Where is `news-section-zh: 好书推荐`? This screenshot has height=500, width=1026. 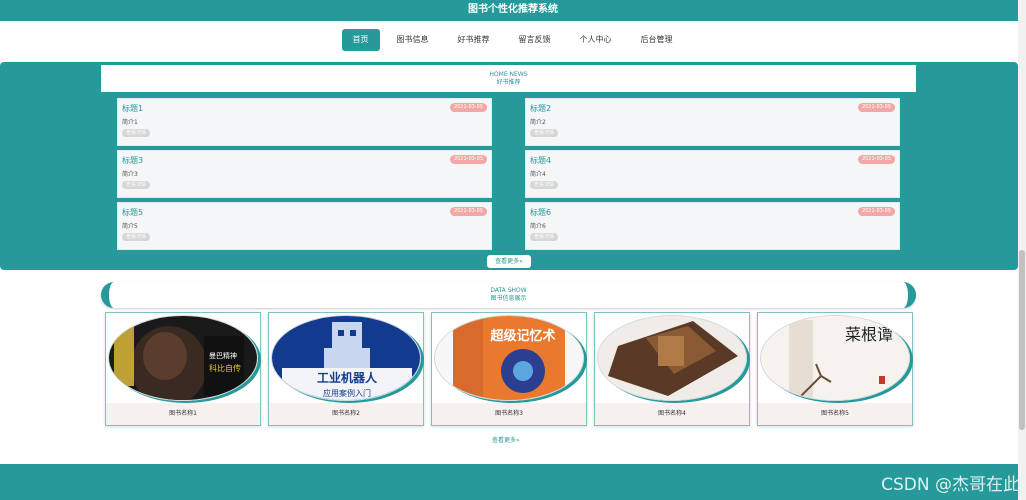
news-section-zh: 好书推荐 is located at coordinates (508, 82).